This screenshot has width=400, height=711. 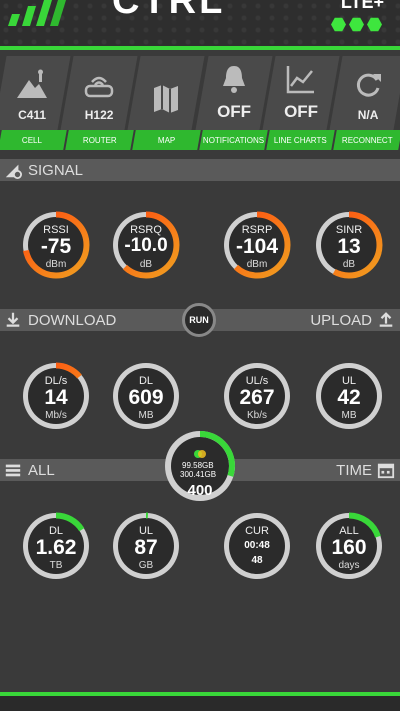 I want to click on session-count: 48, so click(x=257, y=560).